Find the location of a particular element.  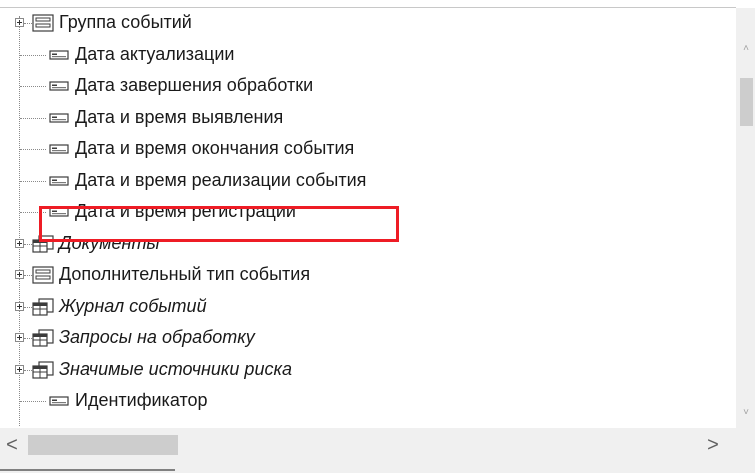

tree-row: Дата завершения обработки is located at coordinates (368, 85).